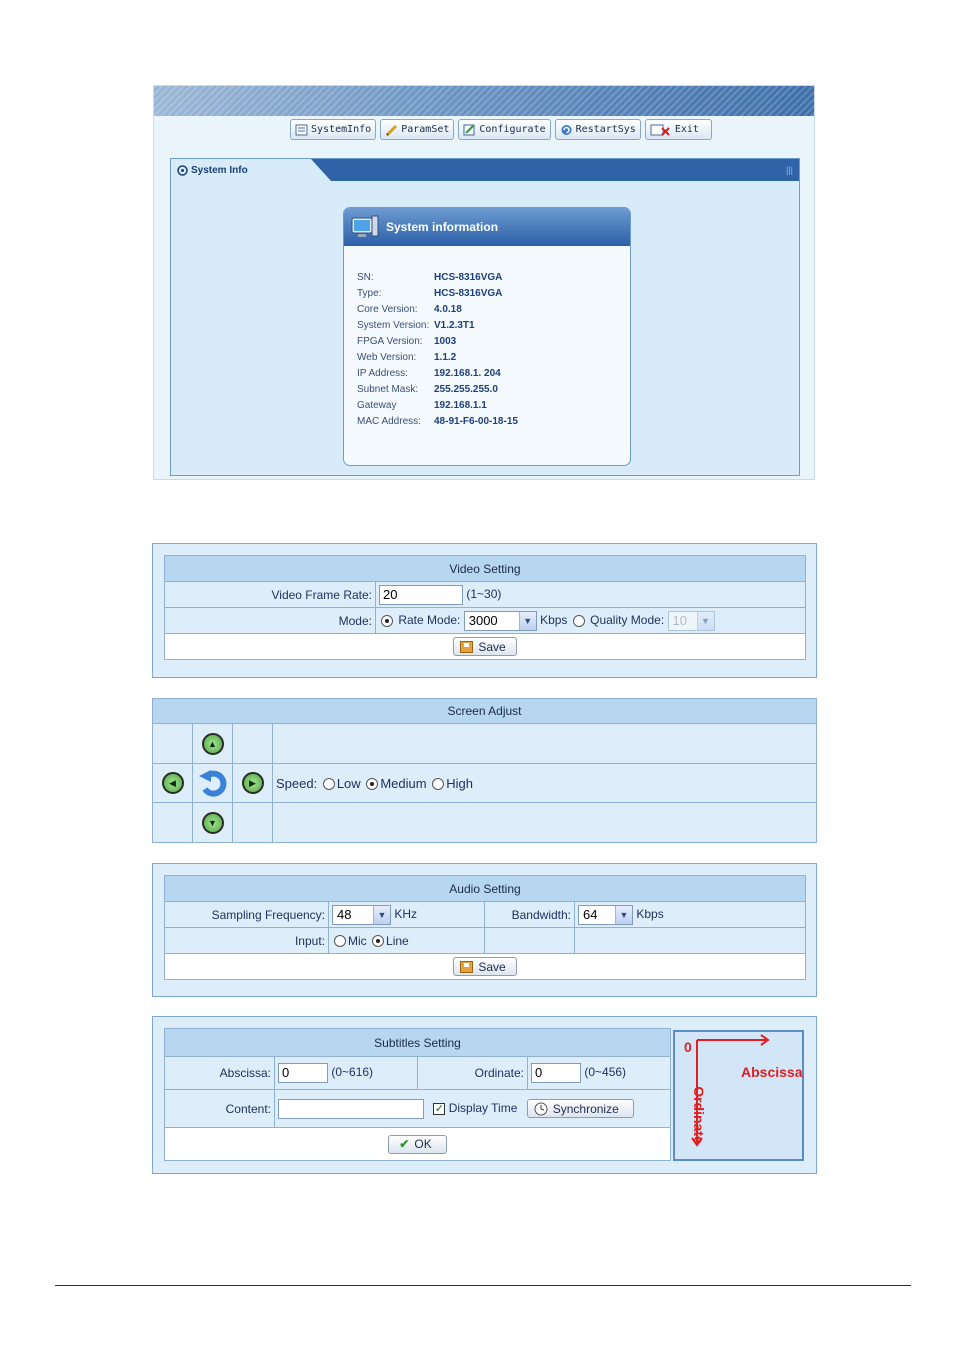 This screenshot has height=1350, width=955. I want to click on content-cell: ✓ Display Time Synchronize, so click(472, 1108).